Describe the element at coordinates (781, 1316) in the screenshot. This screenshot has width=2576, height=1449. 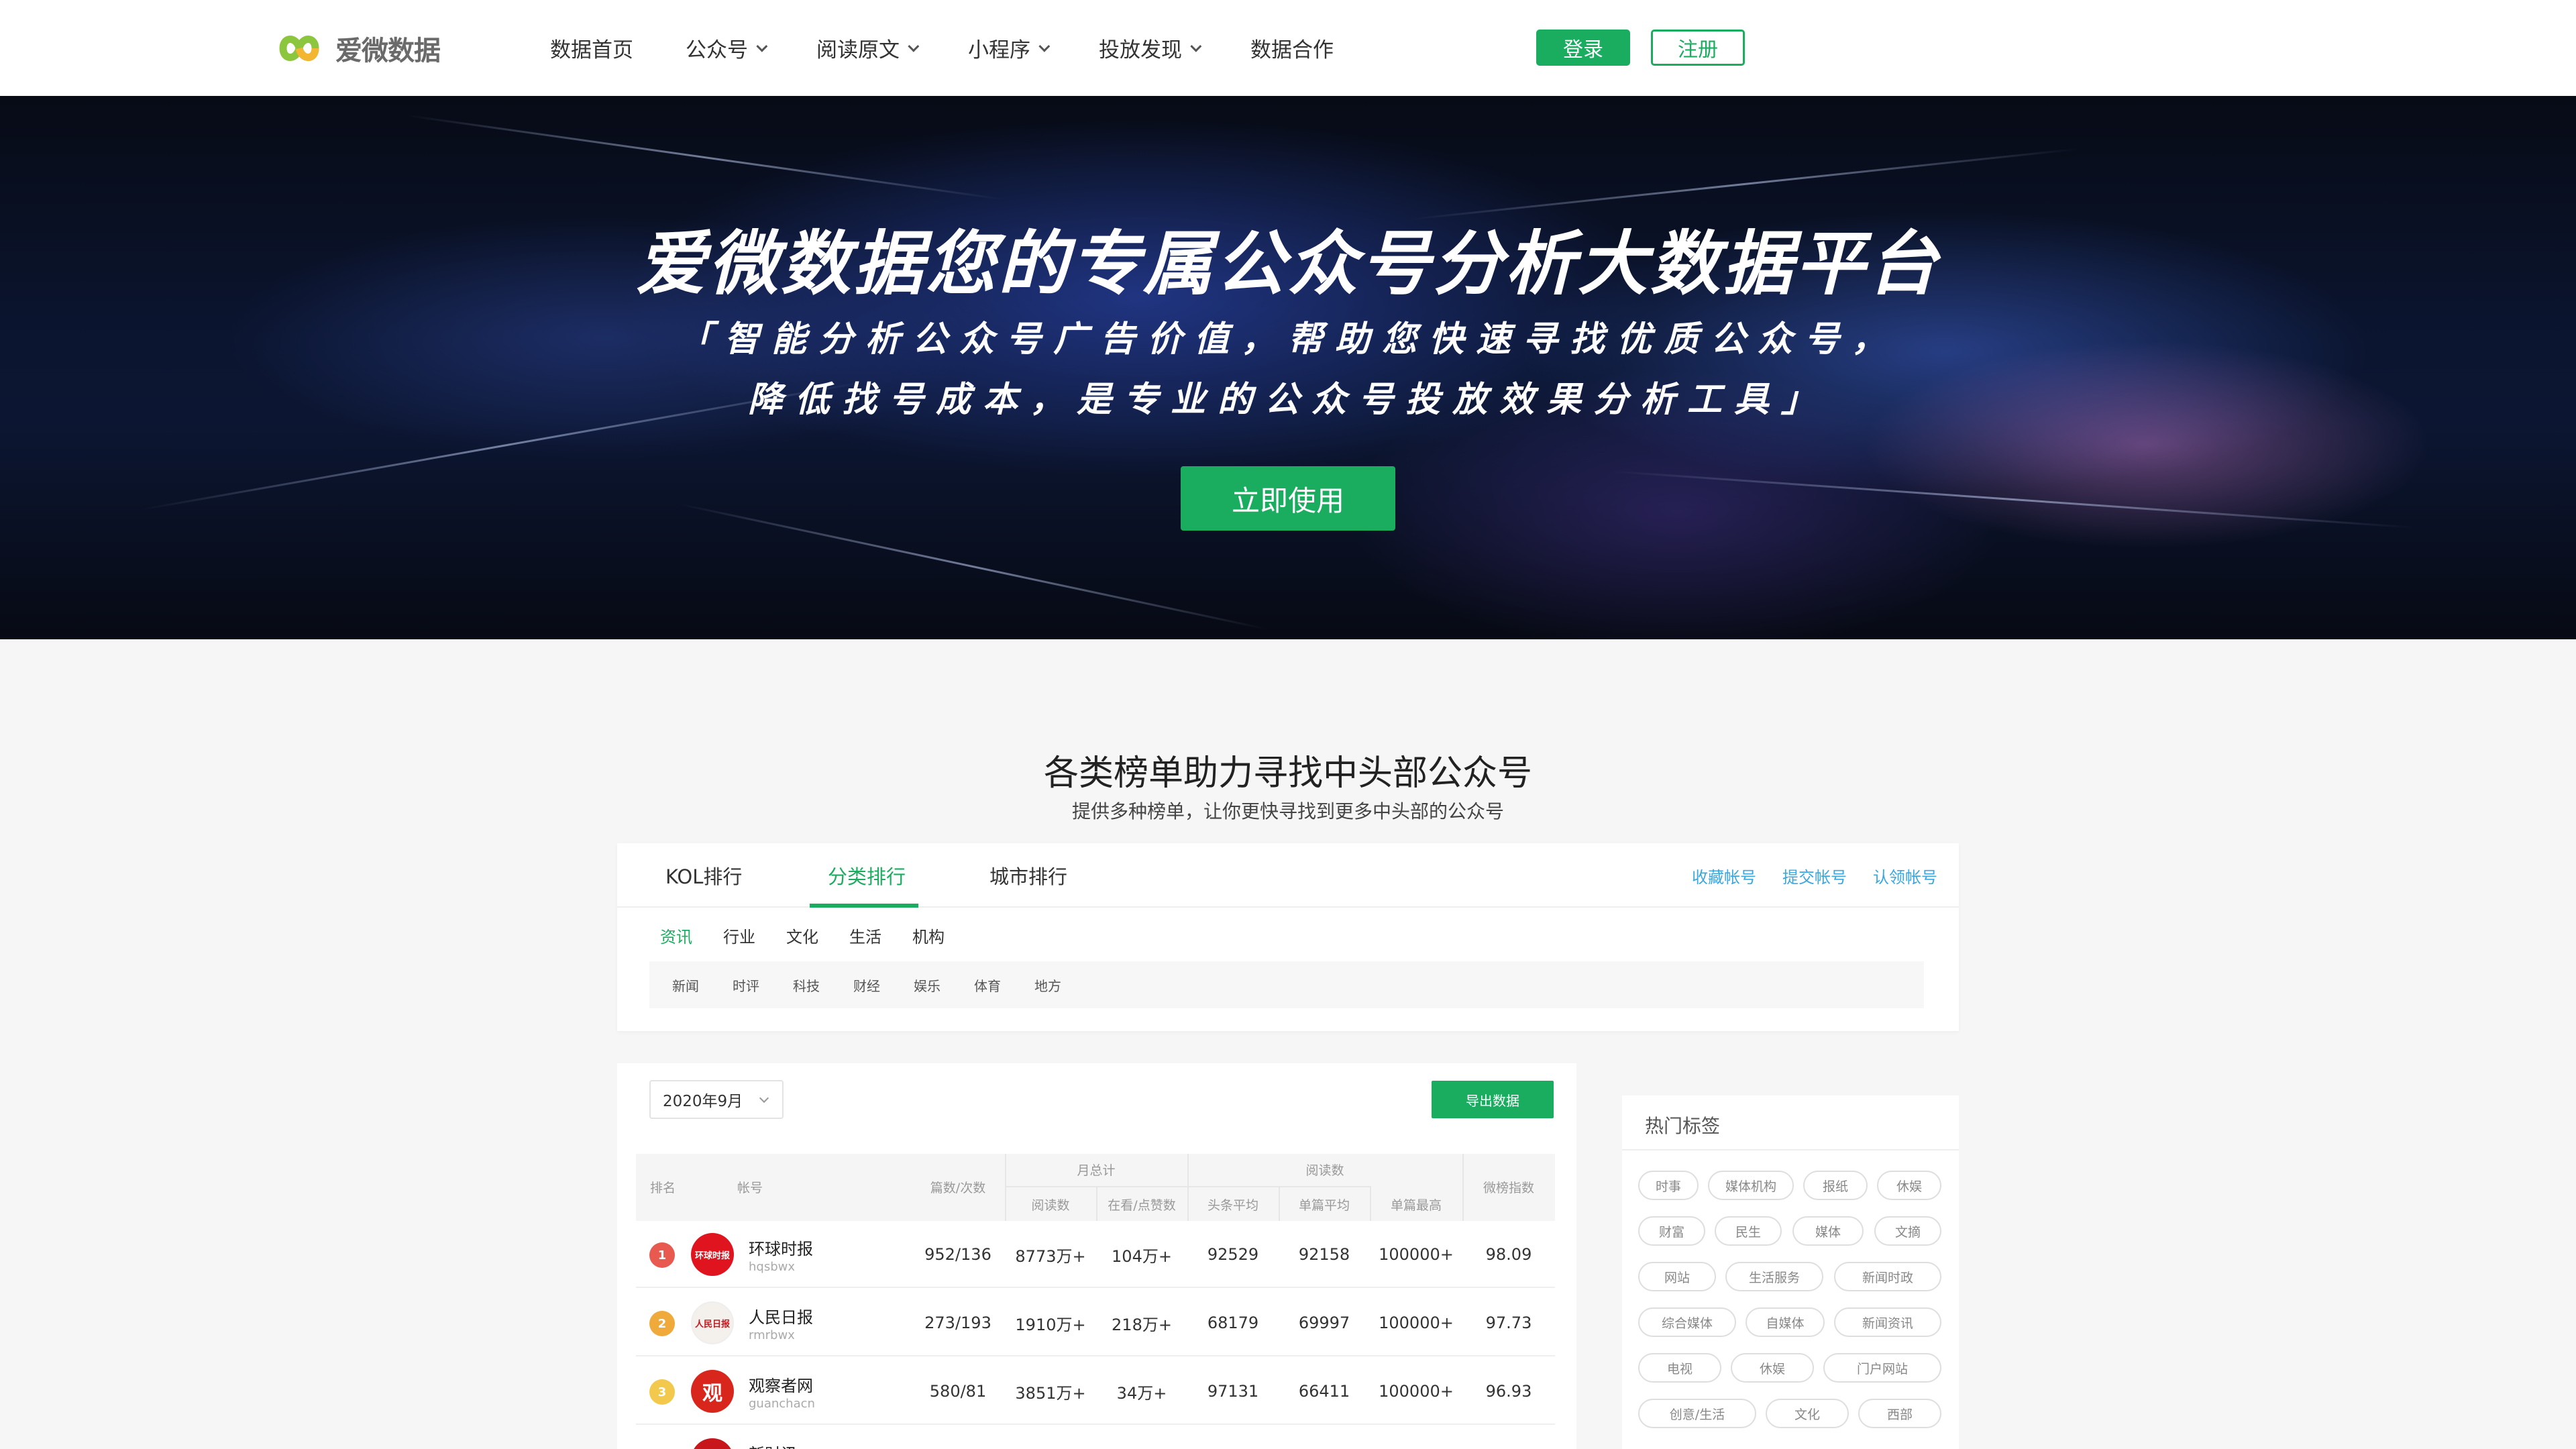
I see `account-name: 人民日报` at that location.